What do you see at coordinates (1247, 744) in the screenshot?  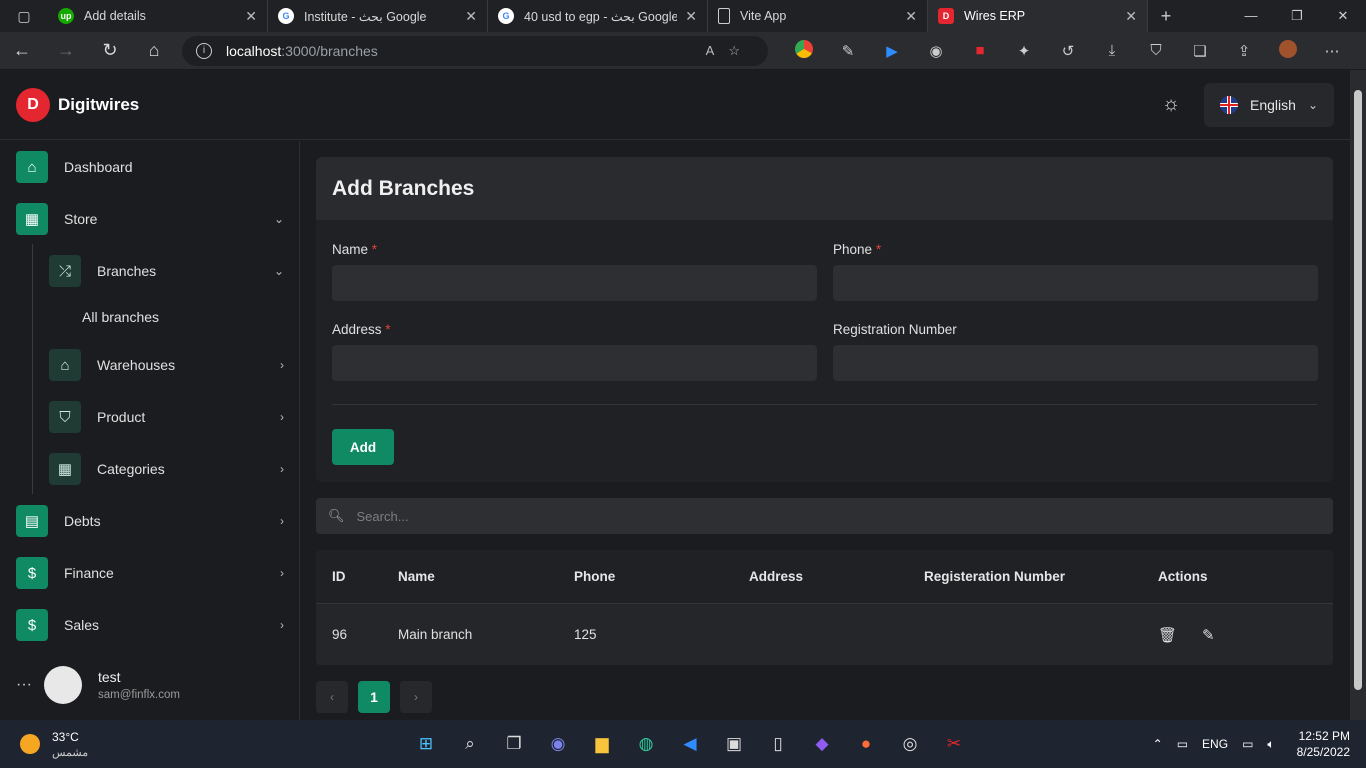 I see `monitor-icon: ▭` at bounding box center [1247, 744].